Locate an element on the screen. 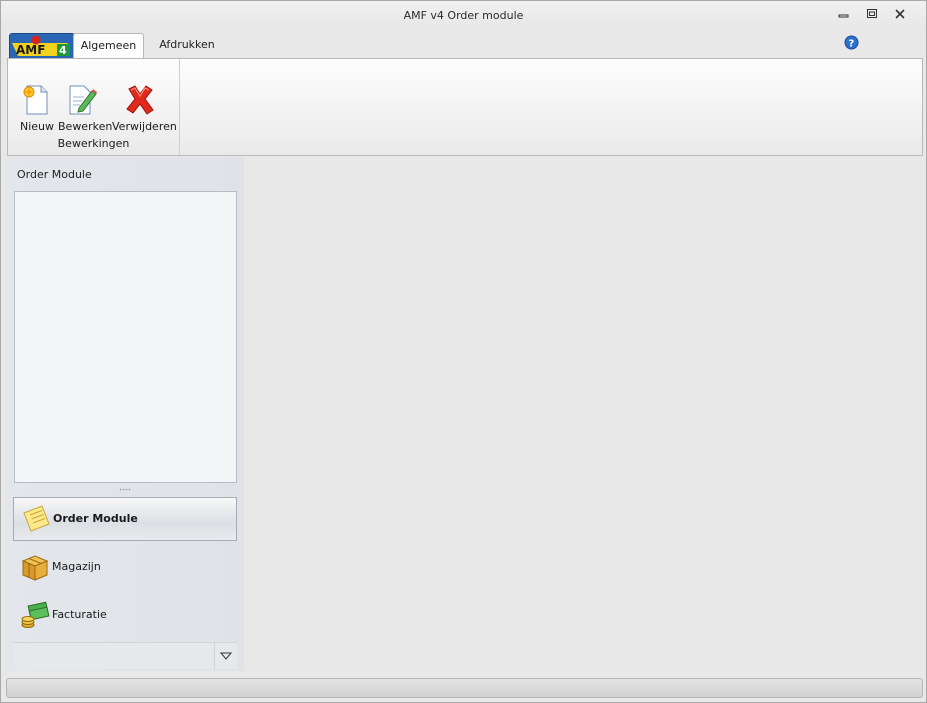 This screenshot has width=927, height=703. nav-item-magazijn: Magazijn is located at coordinates (125, 567).